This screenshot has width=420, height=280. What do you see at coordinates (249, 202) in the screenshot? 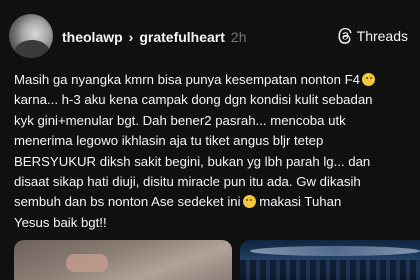
I see `pleading-face-emoji-icon` at bounding box center [249, 202].